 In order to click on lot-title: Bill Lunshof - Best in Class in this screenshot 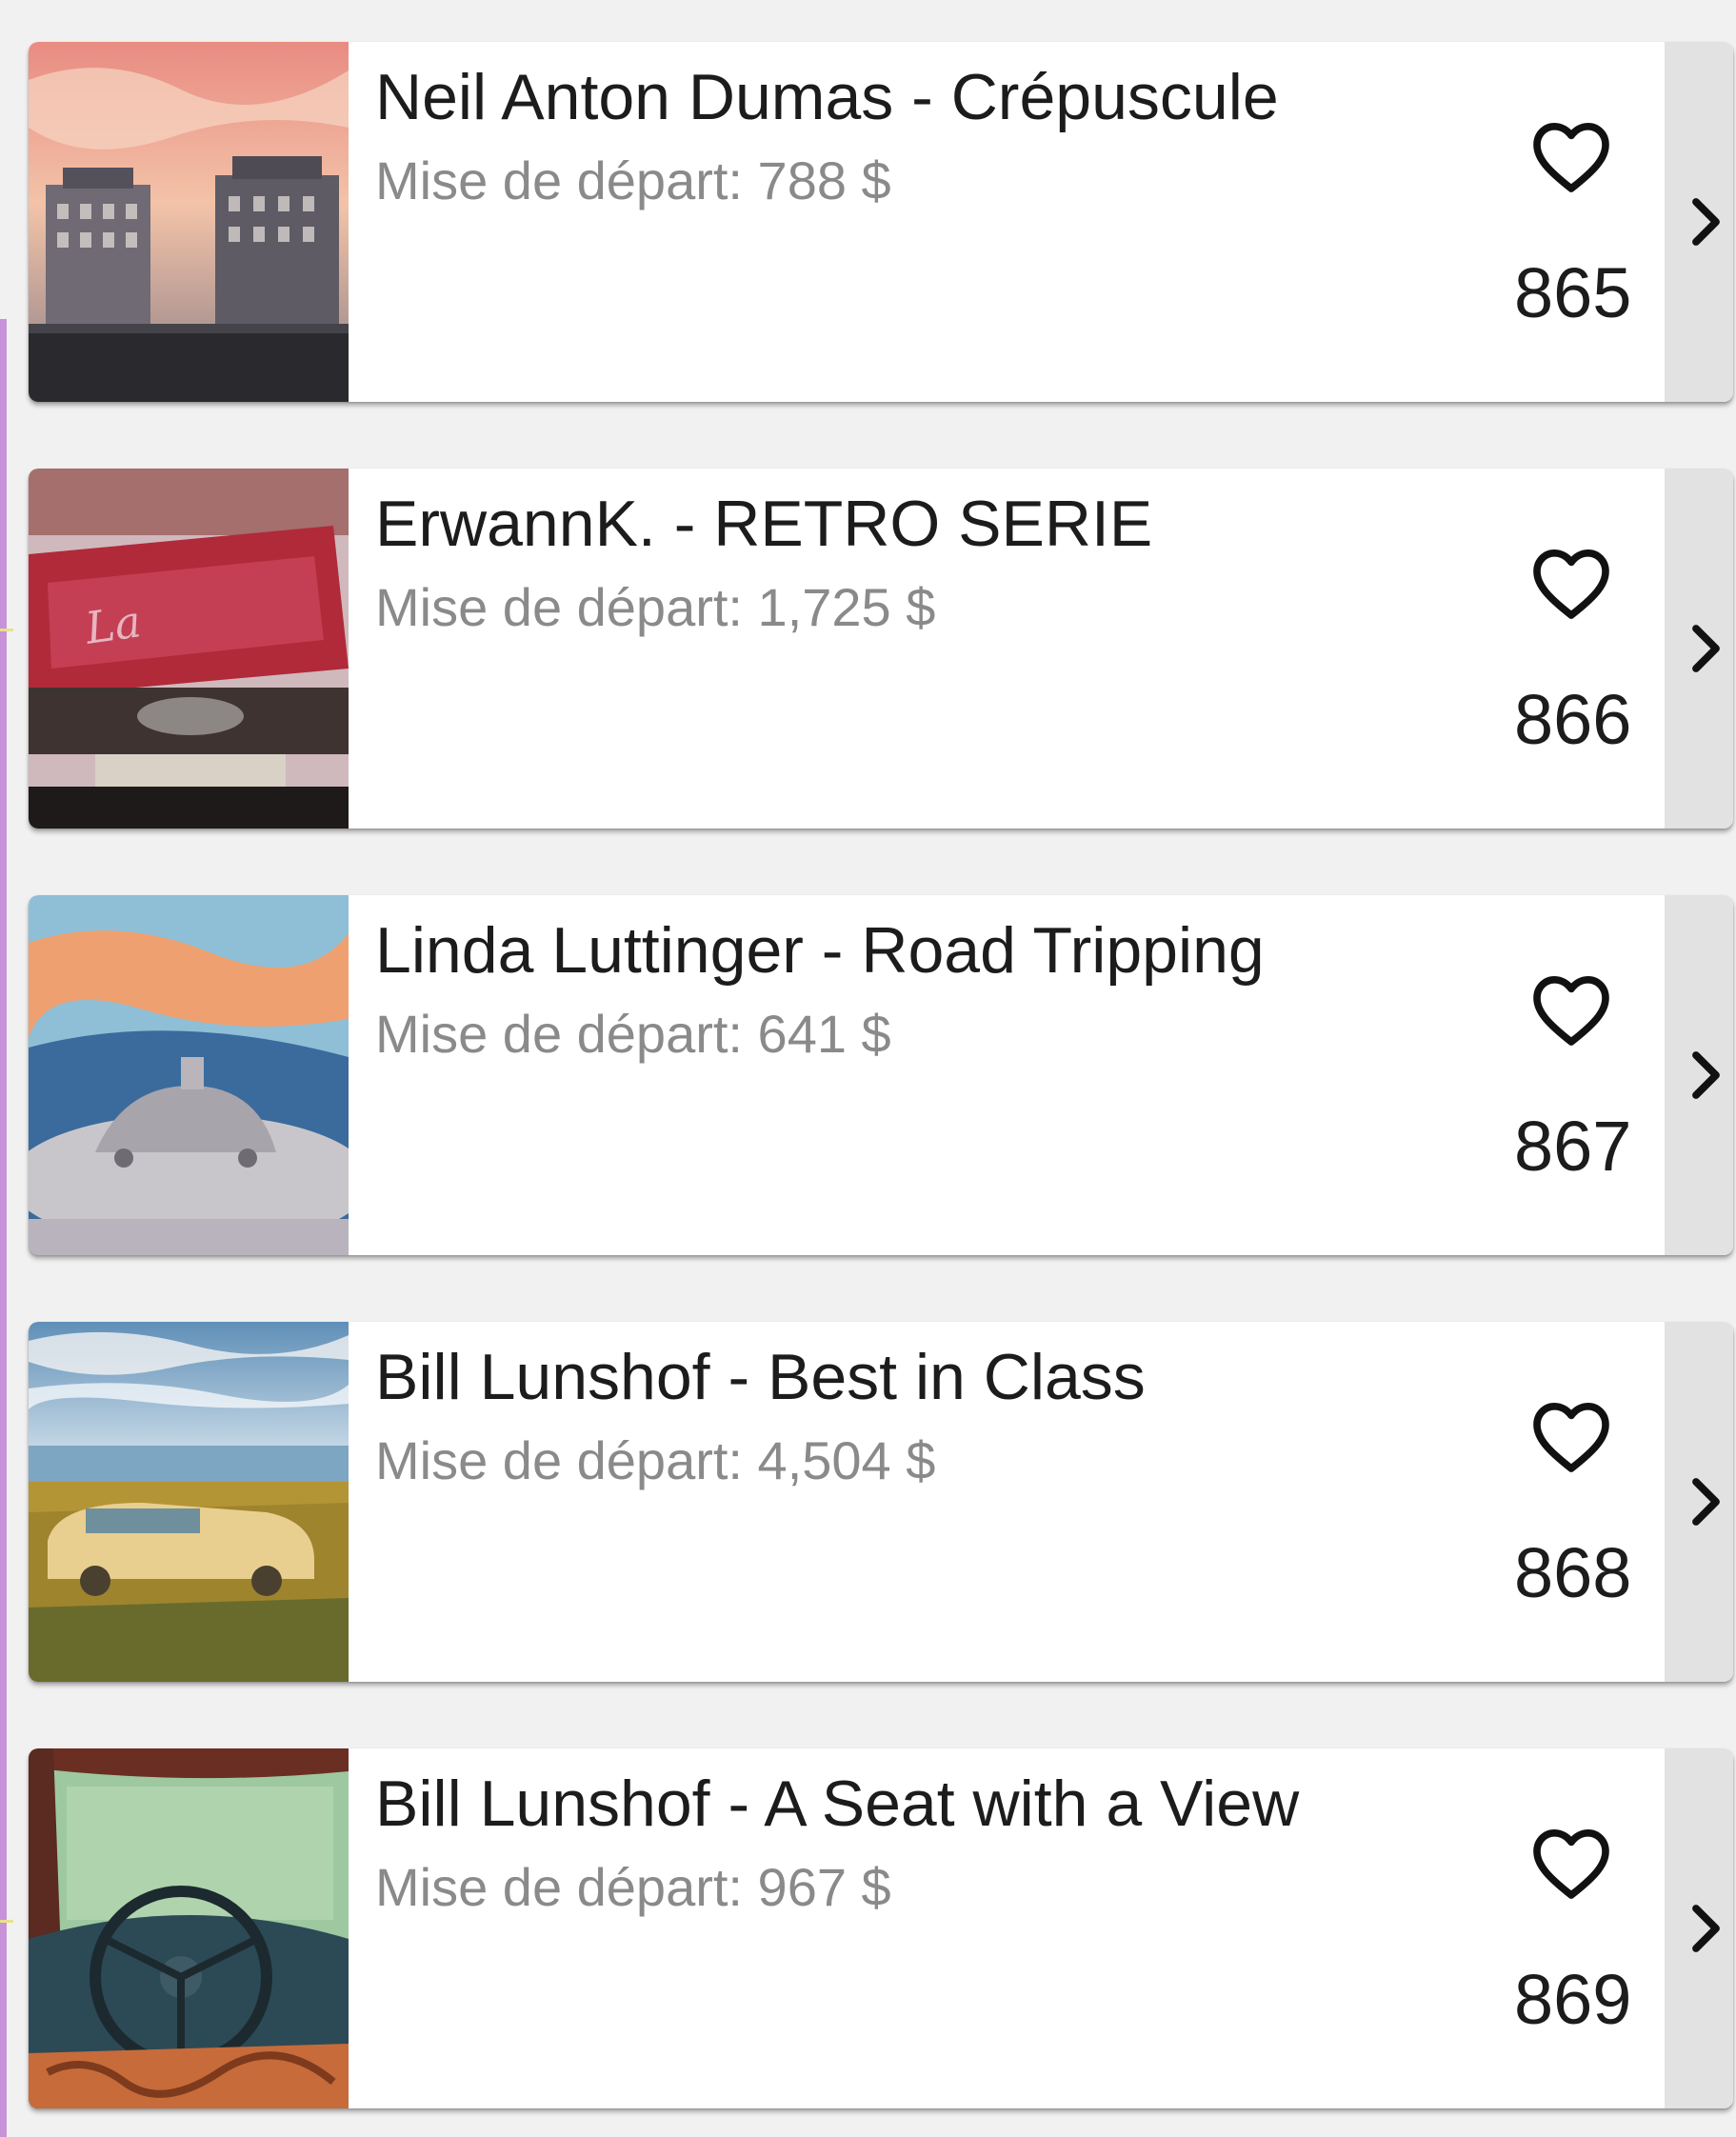, I will do `click(760, 1377)`.